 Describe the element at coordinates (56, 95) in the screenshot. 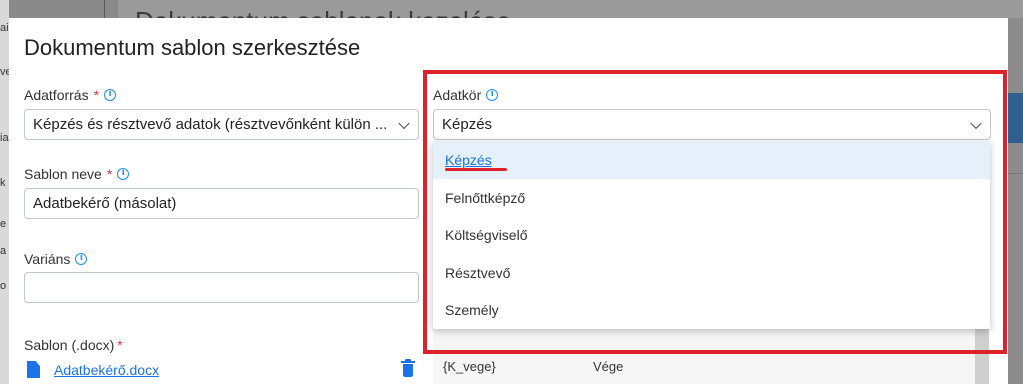

I see `adatforras-label-text: Adatforrás` at that location.